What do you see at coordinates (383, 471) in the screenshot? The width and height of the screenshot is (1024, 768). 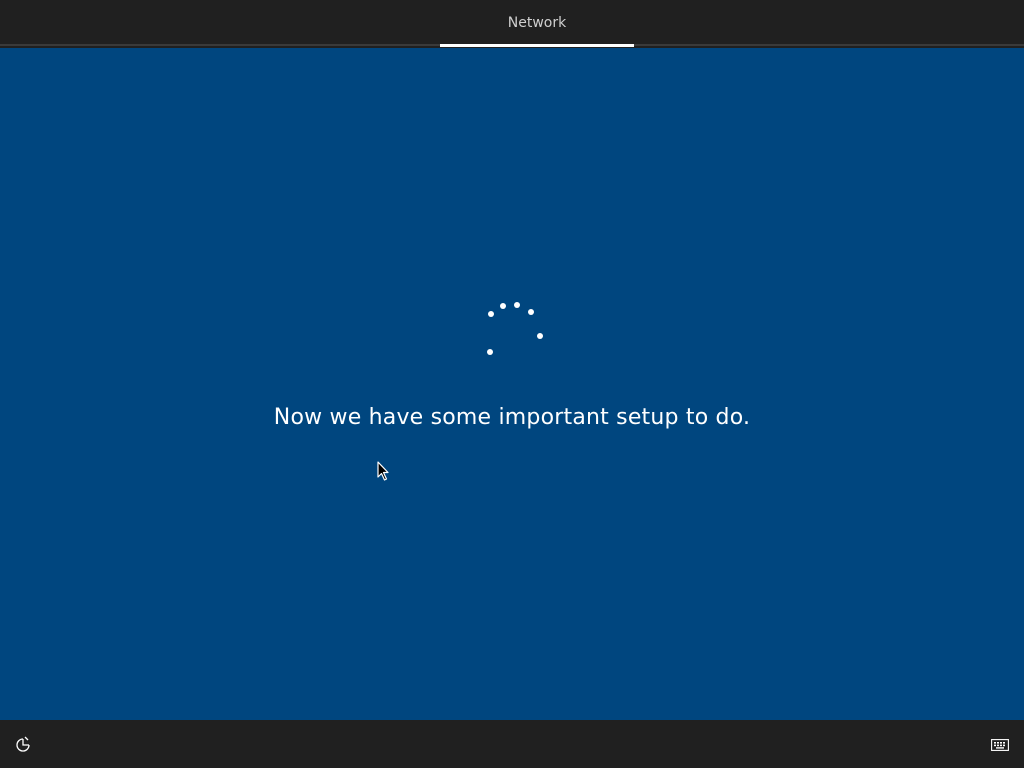 I see `mouse-pointer-icon` at bounding box center [383, 471].